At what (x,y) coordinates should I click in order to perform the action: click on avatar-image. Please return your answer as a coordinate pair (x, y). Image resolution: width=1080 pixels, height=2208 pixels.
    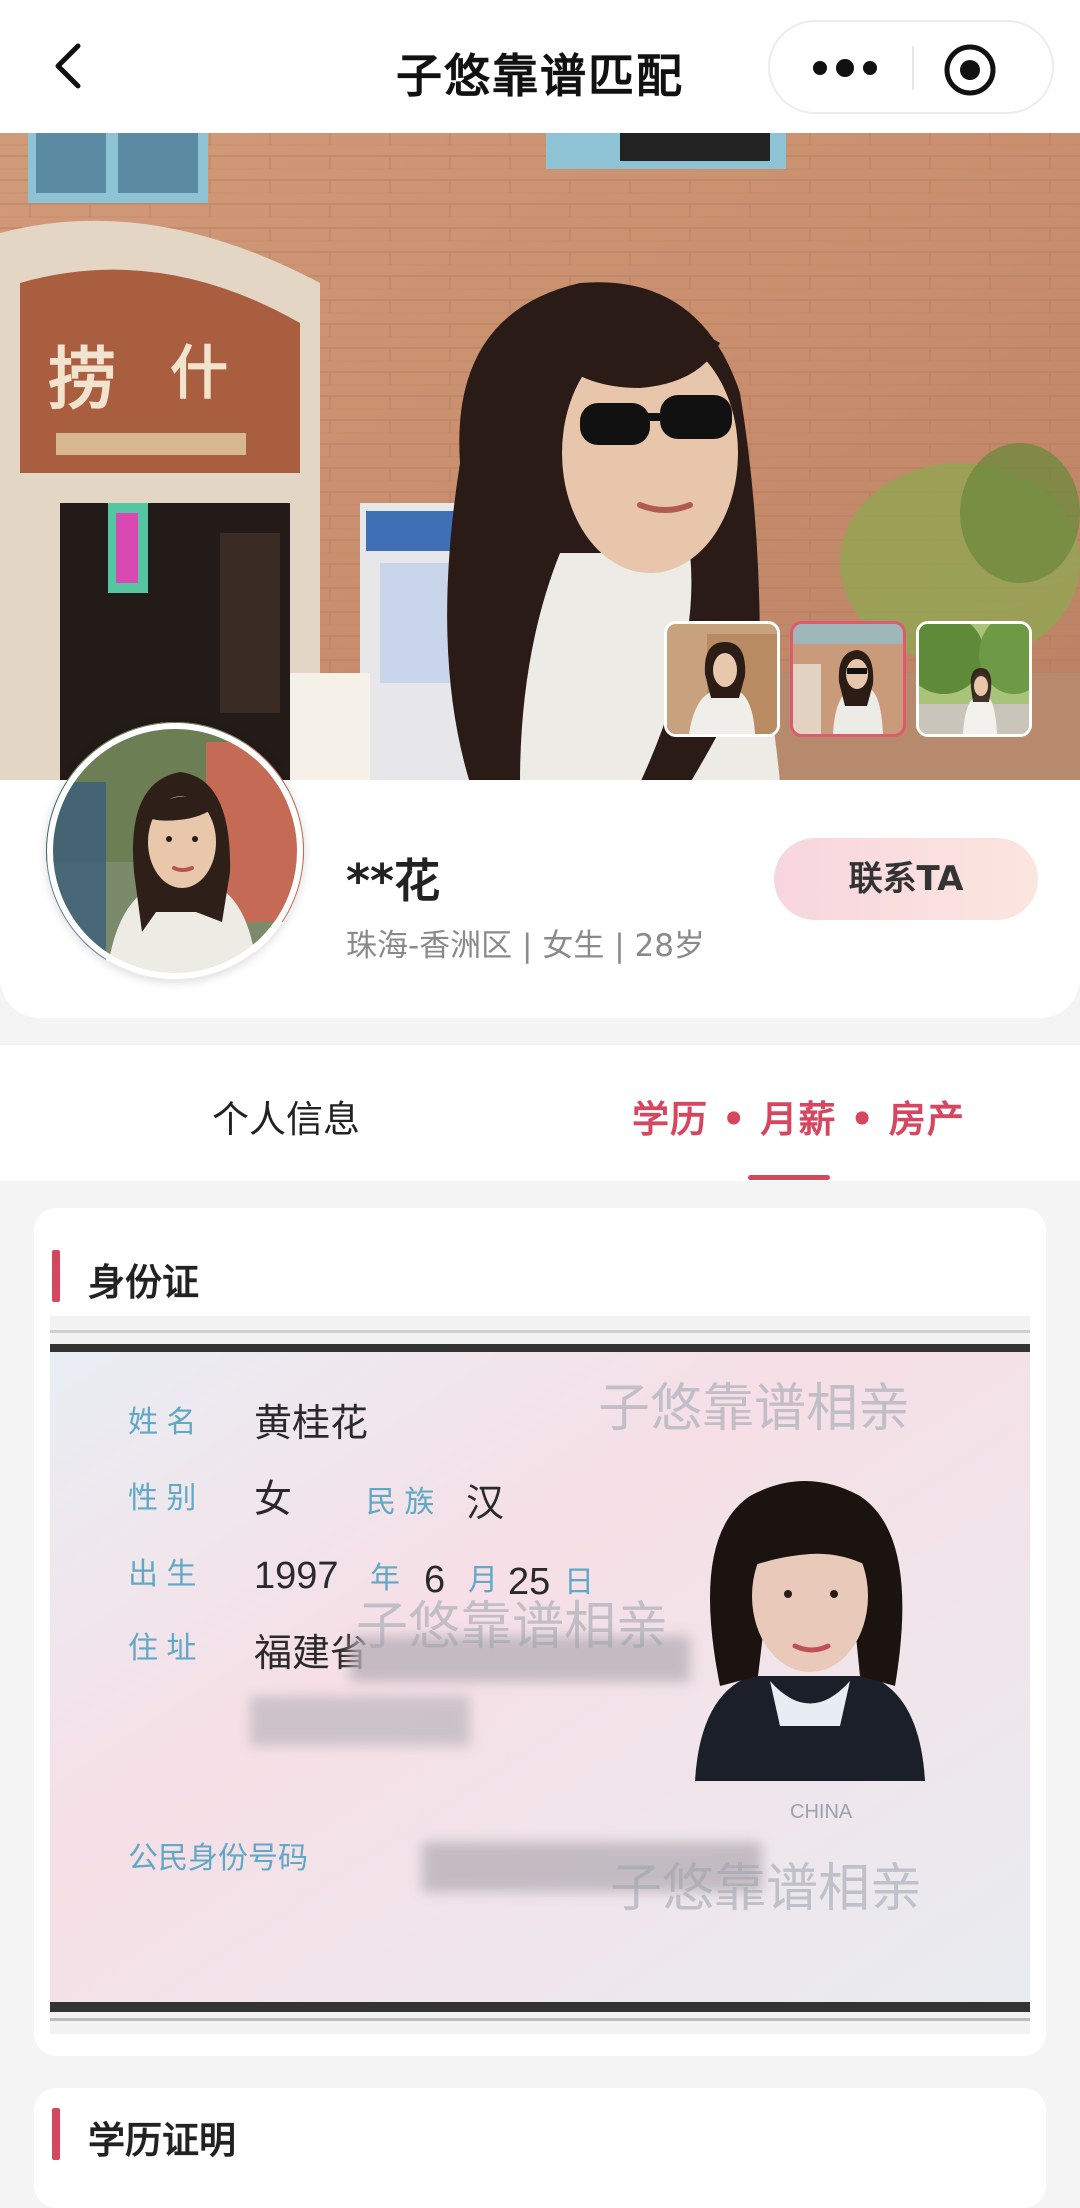
    Looking at the image, I should click on (175, 851).